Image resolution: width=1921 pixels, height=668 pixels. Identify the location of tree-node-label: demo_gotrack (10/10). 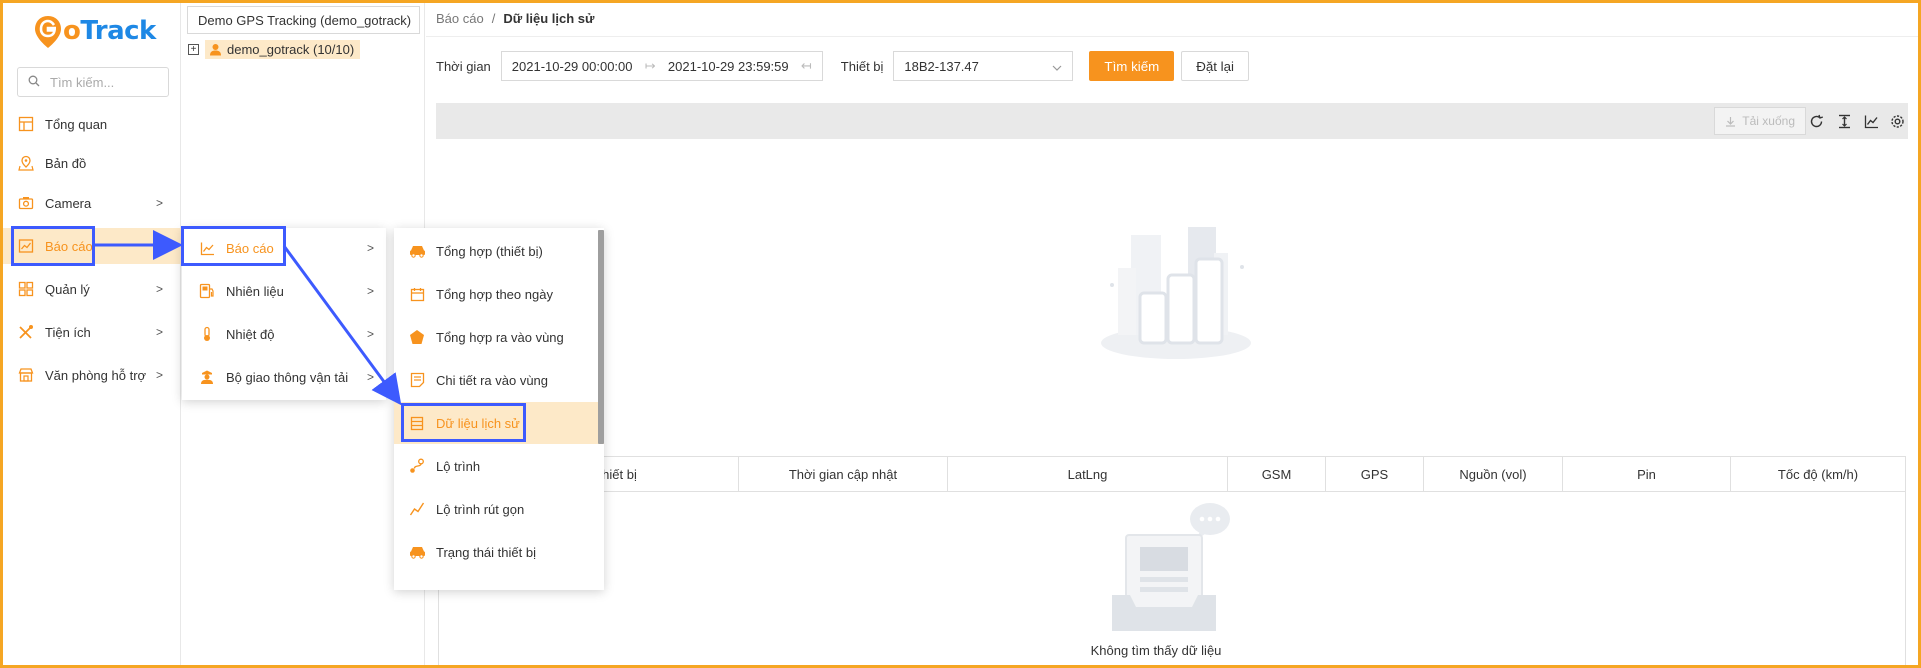
(283, 49).